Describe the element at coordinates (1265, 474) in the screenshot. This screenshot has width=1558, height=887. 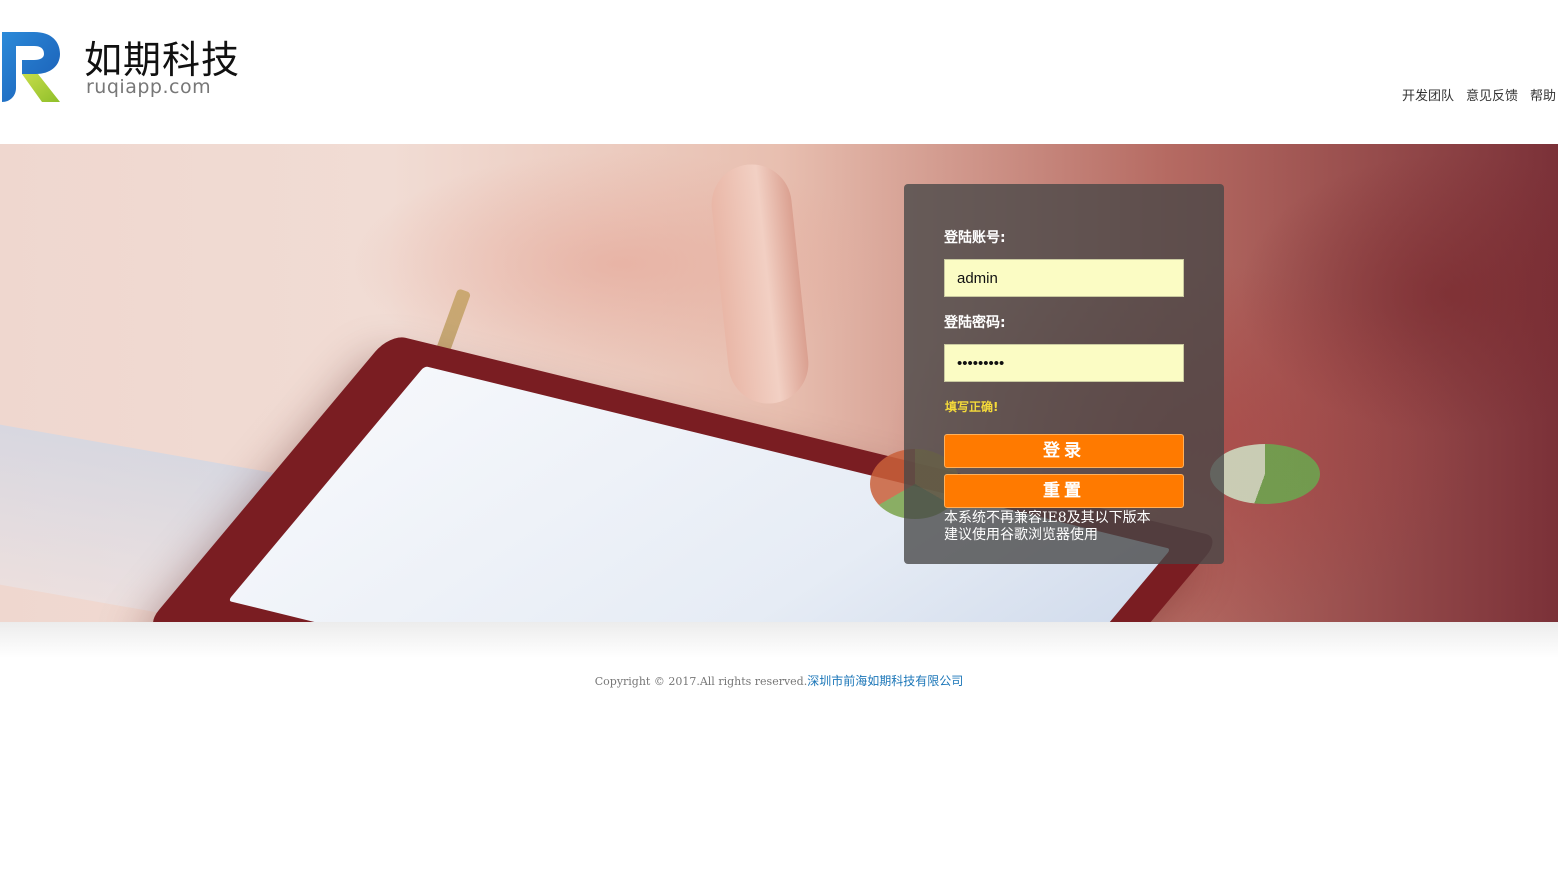
I see `background-pie-chart` at that location.